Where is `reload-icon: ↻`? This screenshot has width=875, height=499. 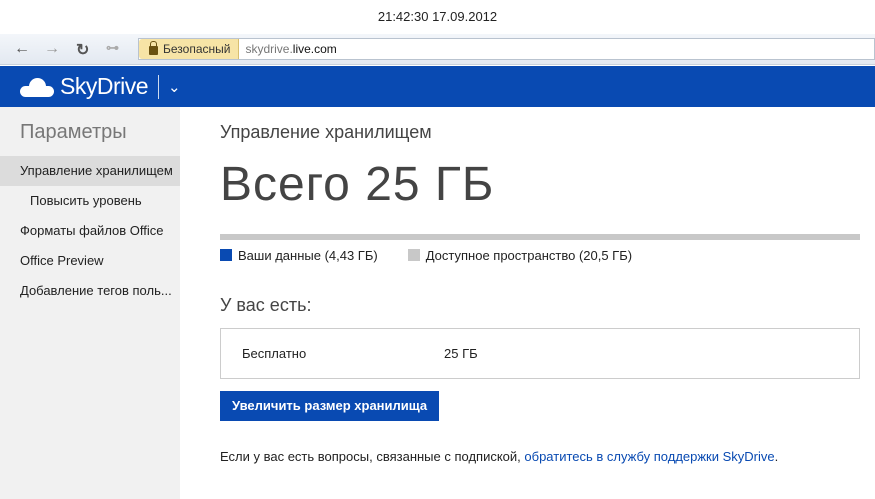
reload-icon: ↻ is located at coordinates (82, 50).